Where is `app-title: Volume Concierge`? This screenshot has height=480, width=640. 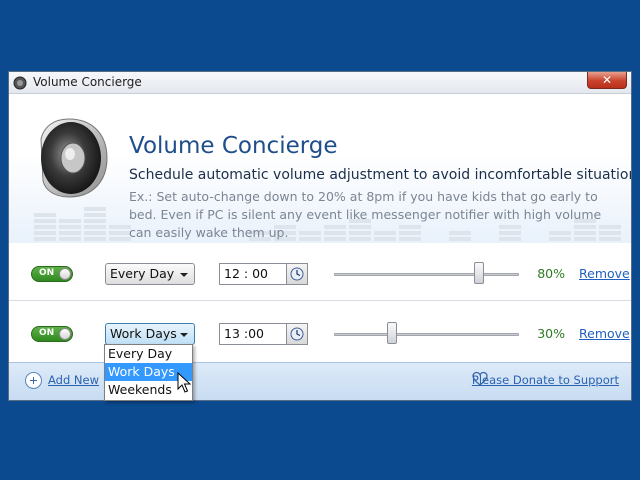
app-title: Volume Concierge is located at coordinates (233, 146).